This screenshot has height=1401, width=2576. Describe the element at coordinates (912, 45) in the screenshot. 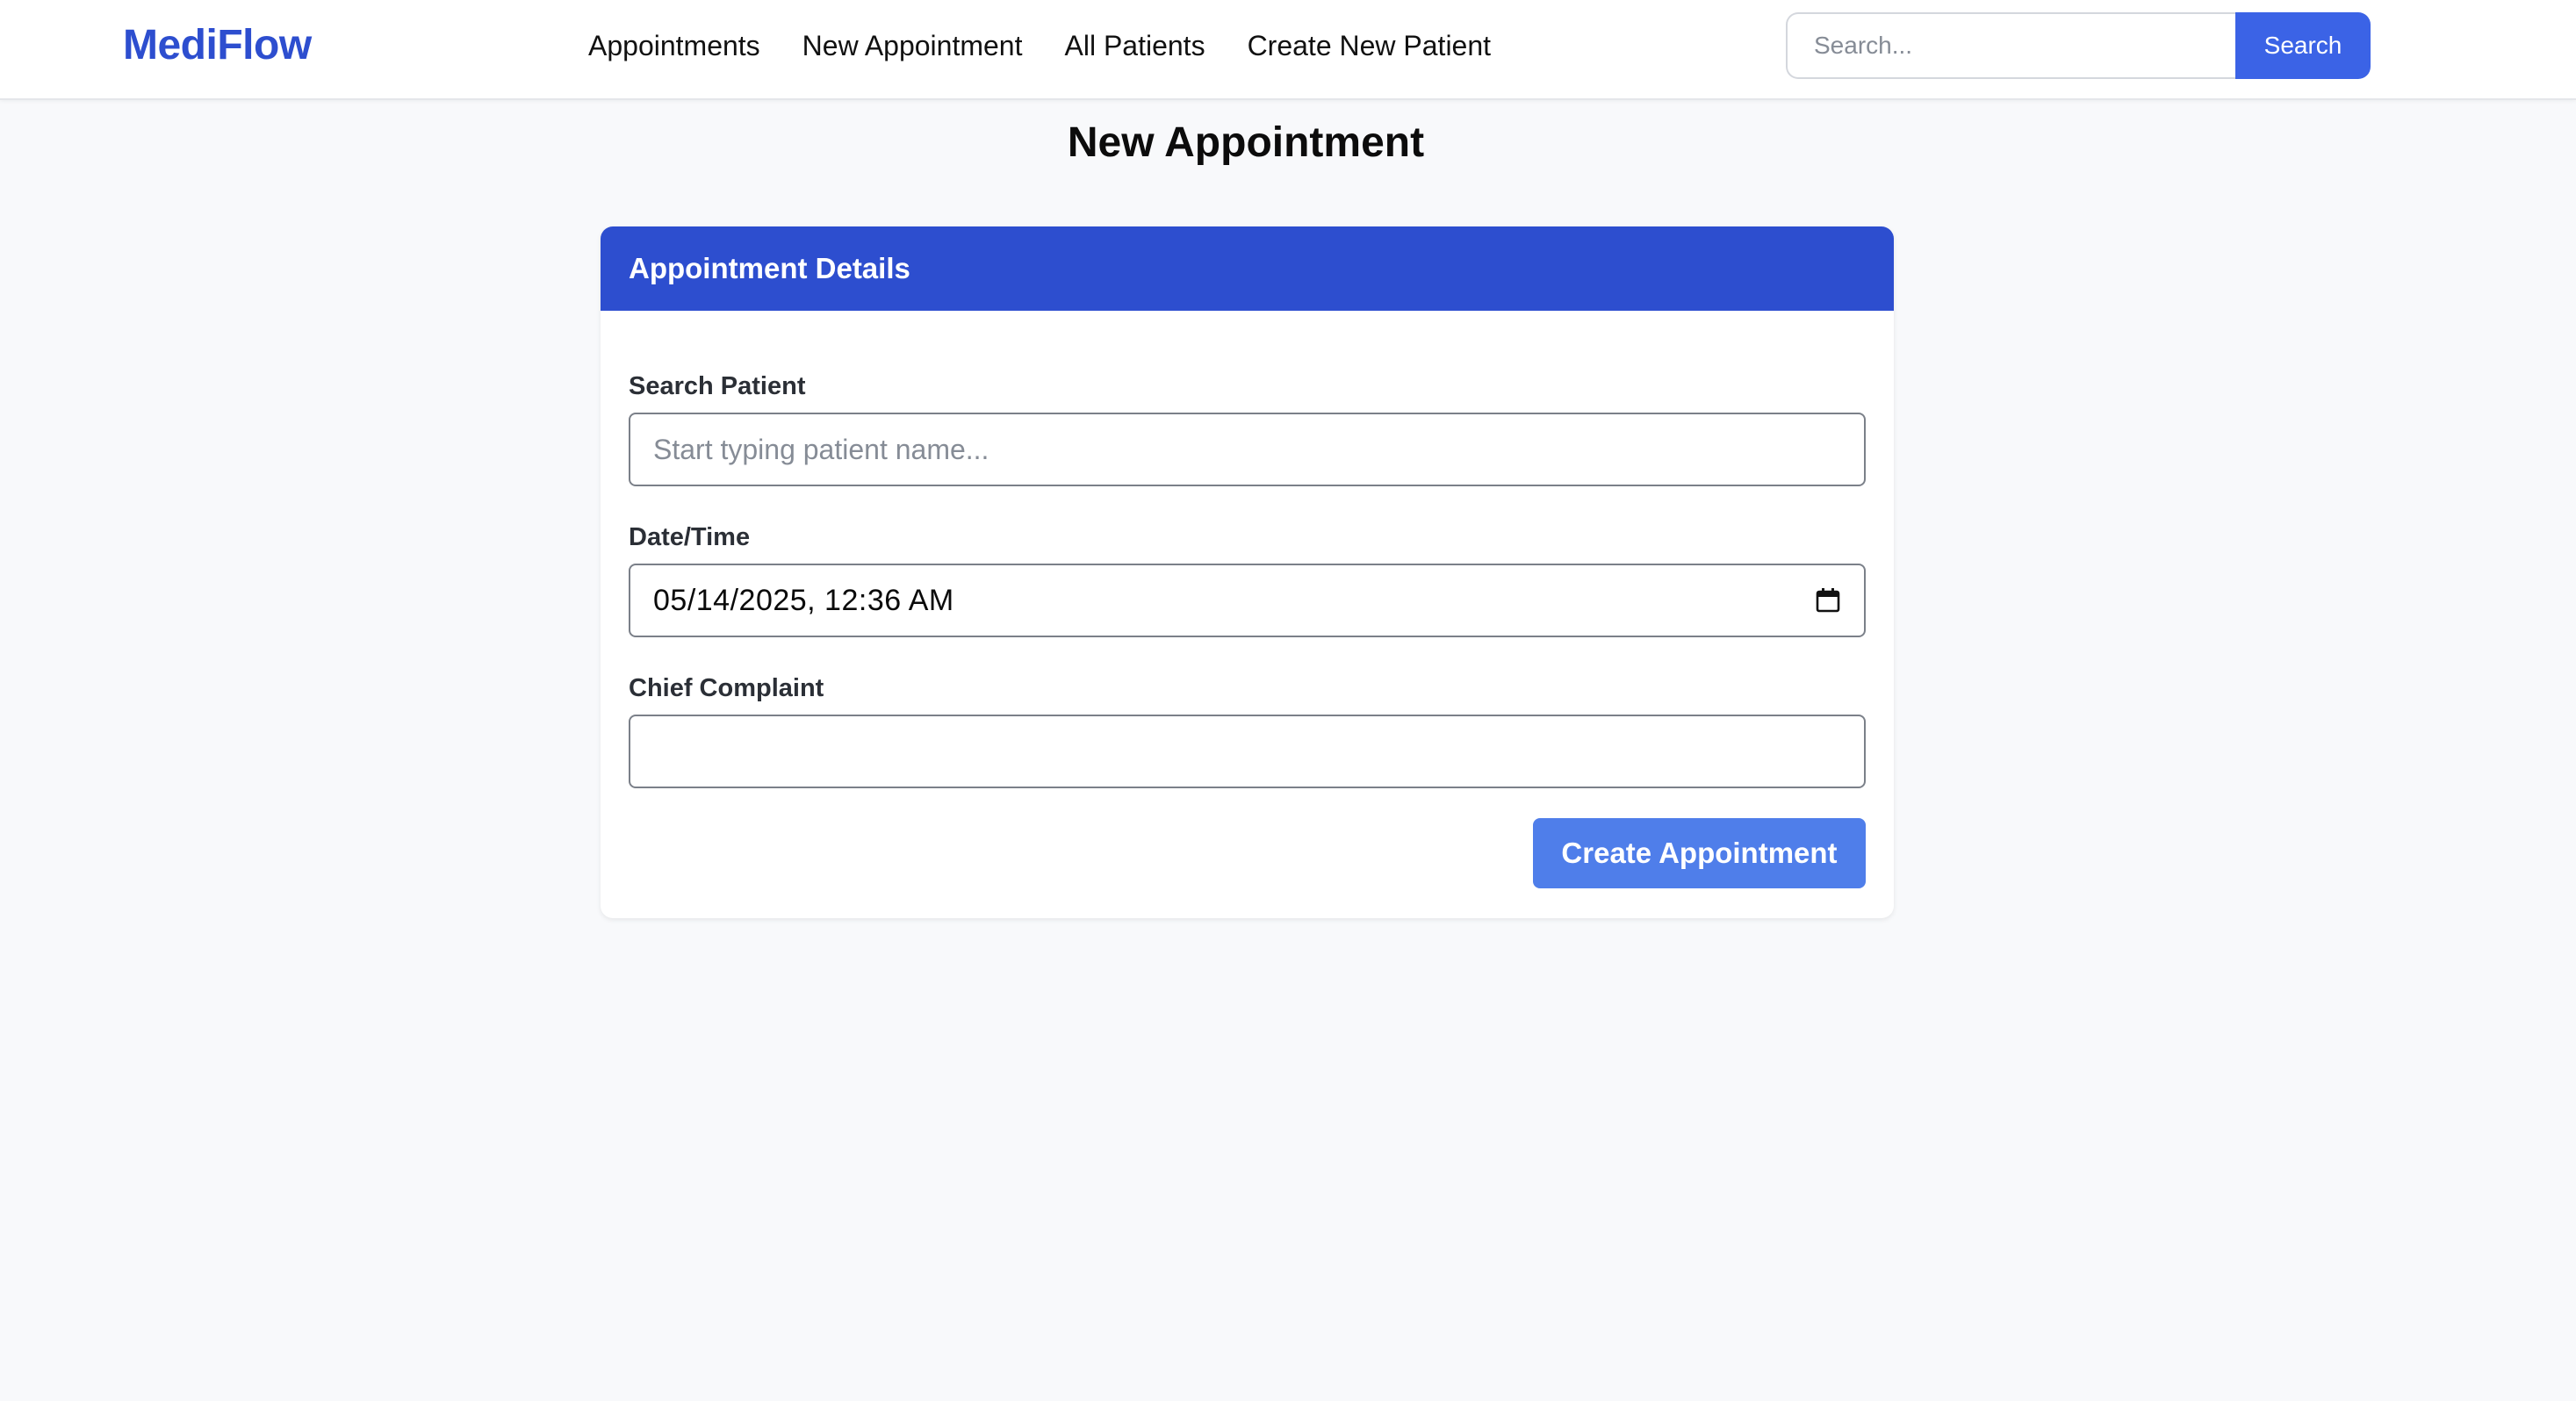

I see `nav-link-new-appointment: New Appointment` at that location.